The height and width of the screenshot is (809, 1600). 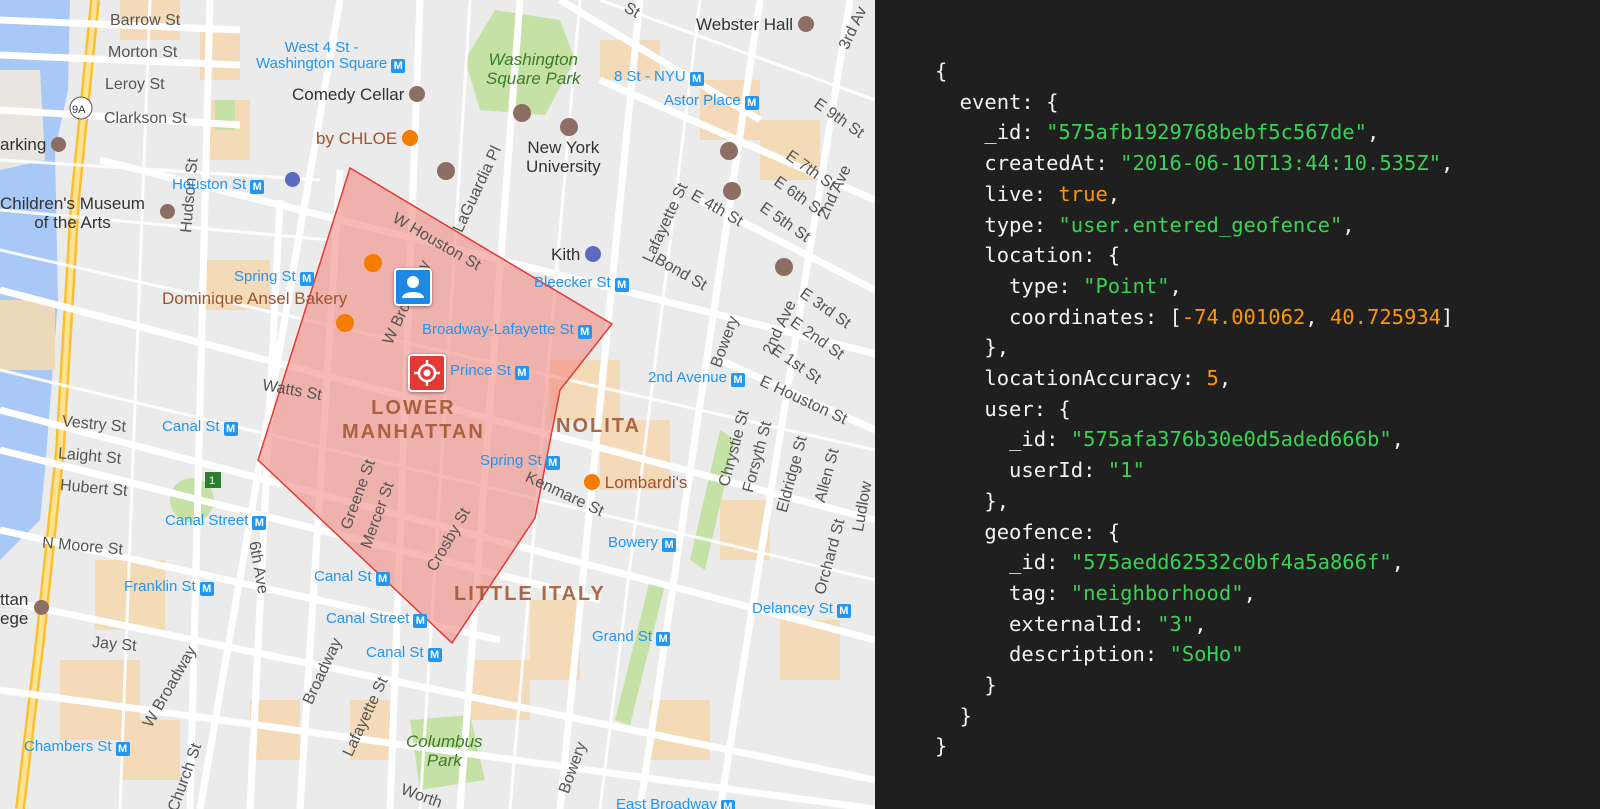 I want to click on code-text: live:, so click(x=997, y=193).